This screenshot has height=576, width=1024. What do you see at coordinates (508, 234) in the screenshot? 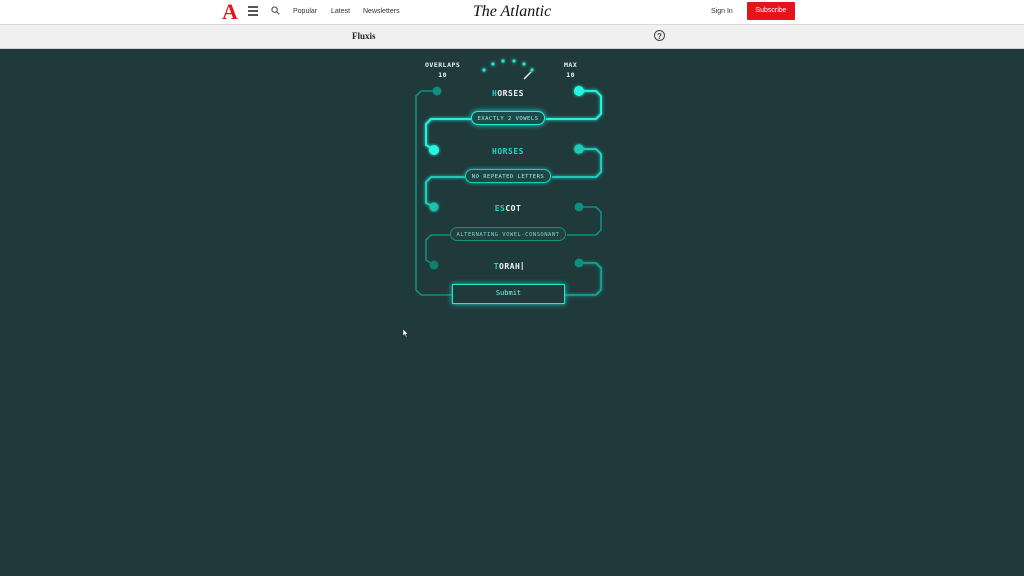
I see `rule-alternating-vowel-consonant: ALTERNATING VOWEL-CONSONANT` at bounding box center [508, 234].